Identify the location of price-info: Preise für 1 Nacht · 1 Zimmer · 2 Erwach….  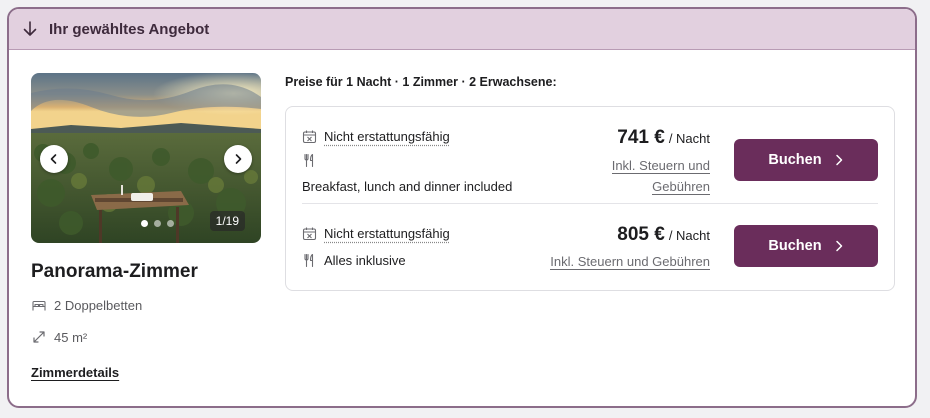
(421, 82).